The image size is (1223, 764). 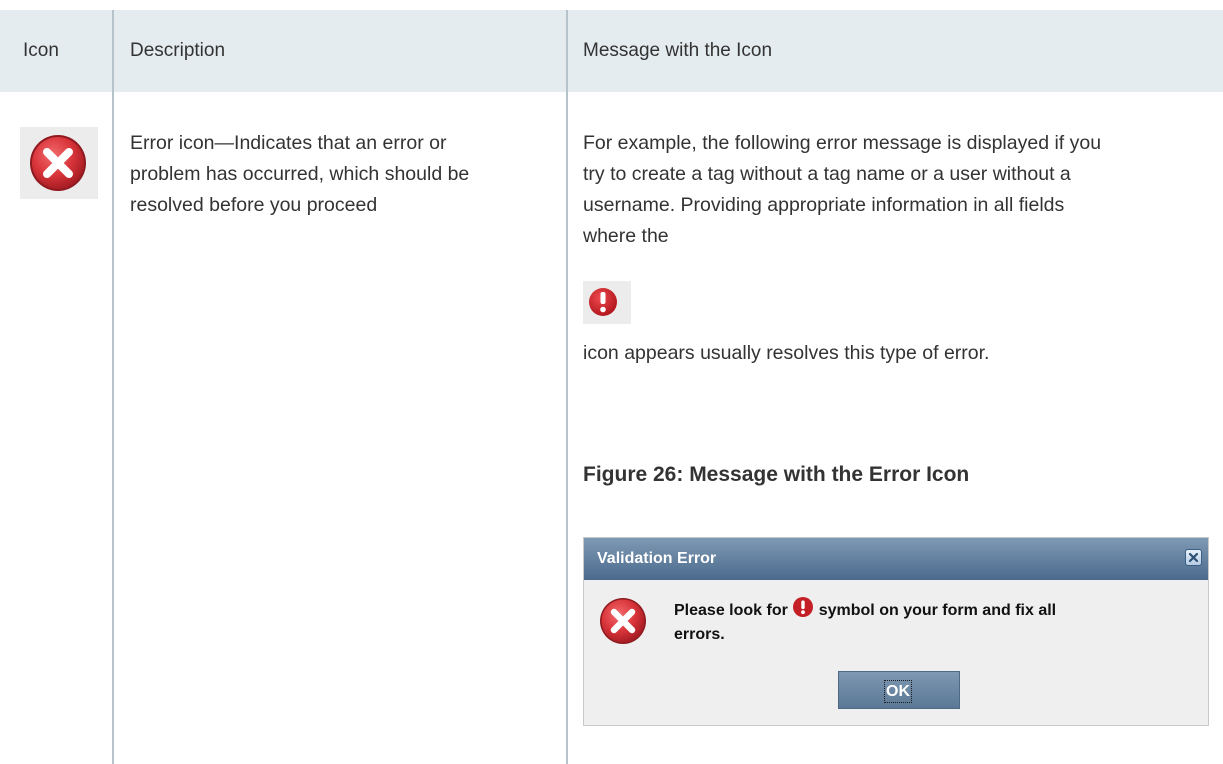 I want to click on ok-button-label: OK, so click(x=898, y=691).